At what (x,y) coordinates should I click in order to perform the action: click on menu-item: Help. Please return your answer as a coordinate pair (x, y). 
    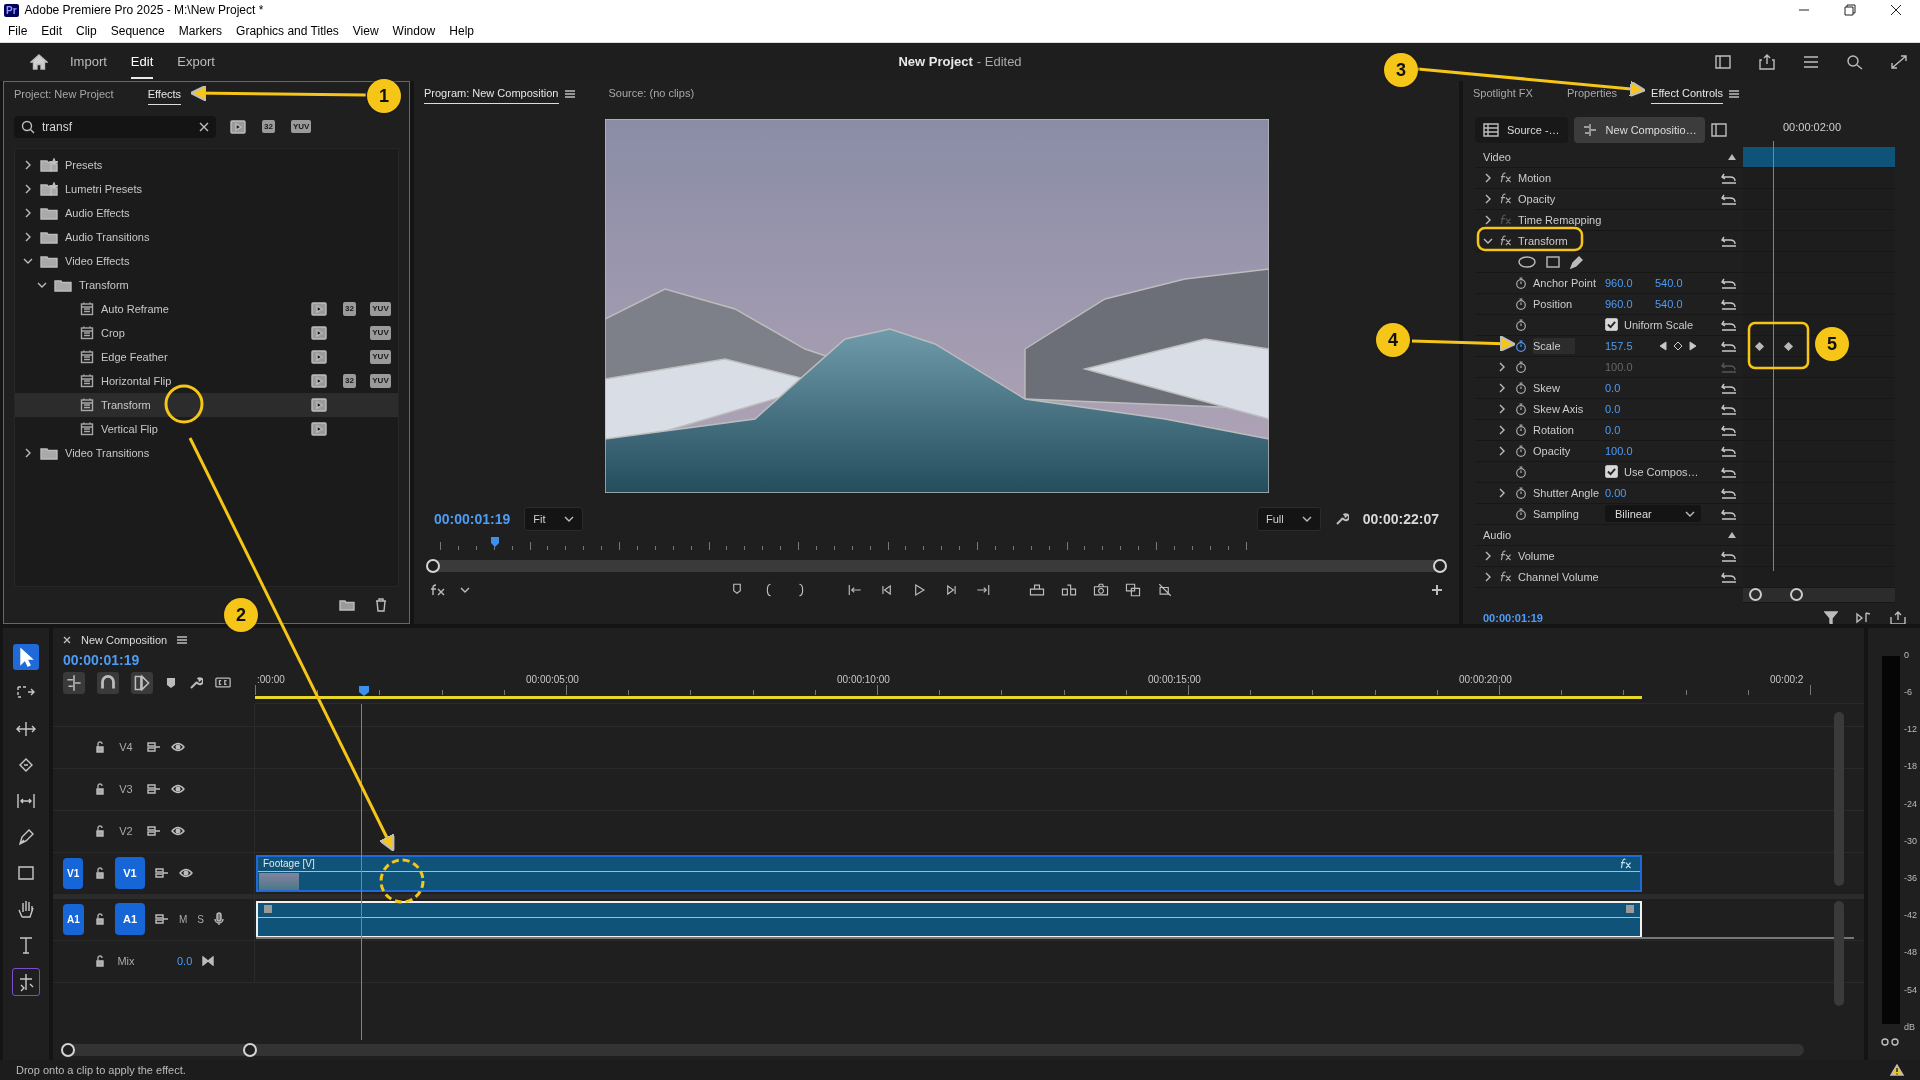
    Looking at the image, I should click on (461, 31).